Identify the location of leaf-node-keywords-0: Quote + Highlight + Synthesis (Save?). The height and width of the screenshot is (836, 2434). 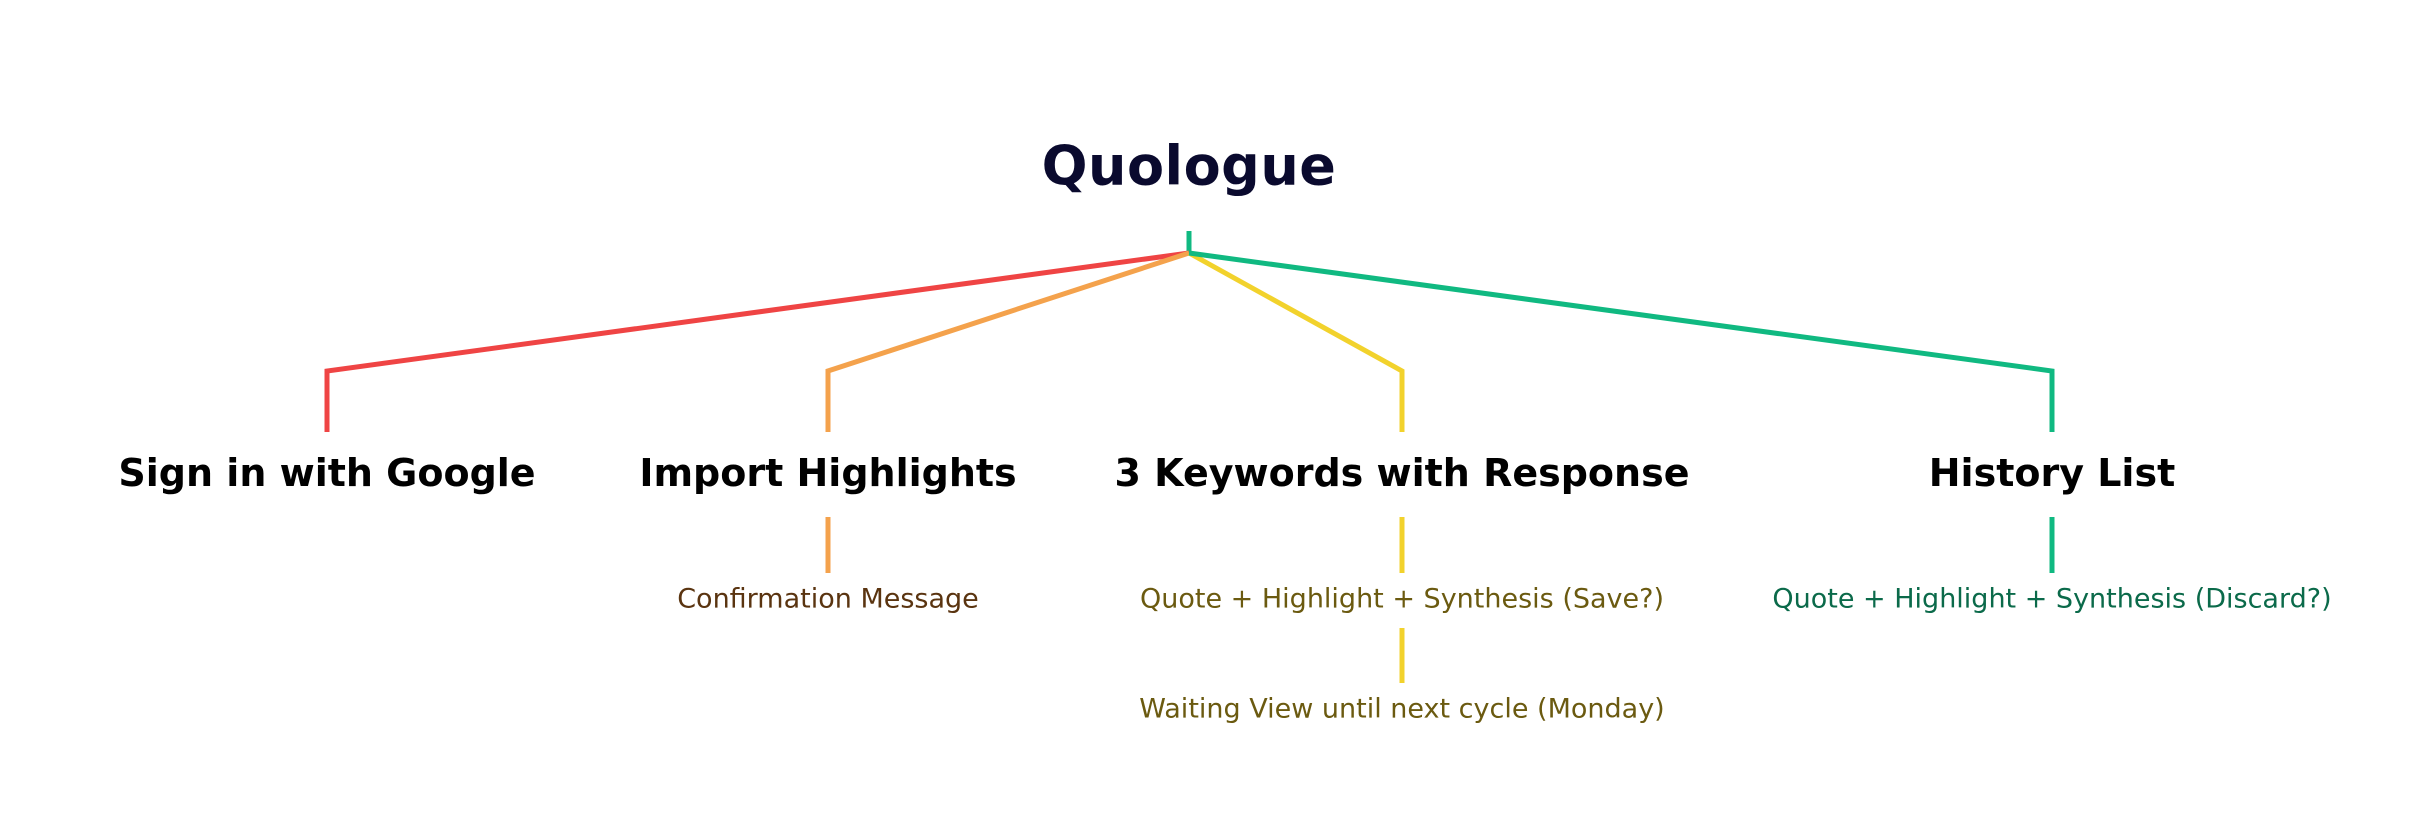
(1402, 599).